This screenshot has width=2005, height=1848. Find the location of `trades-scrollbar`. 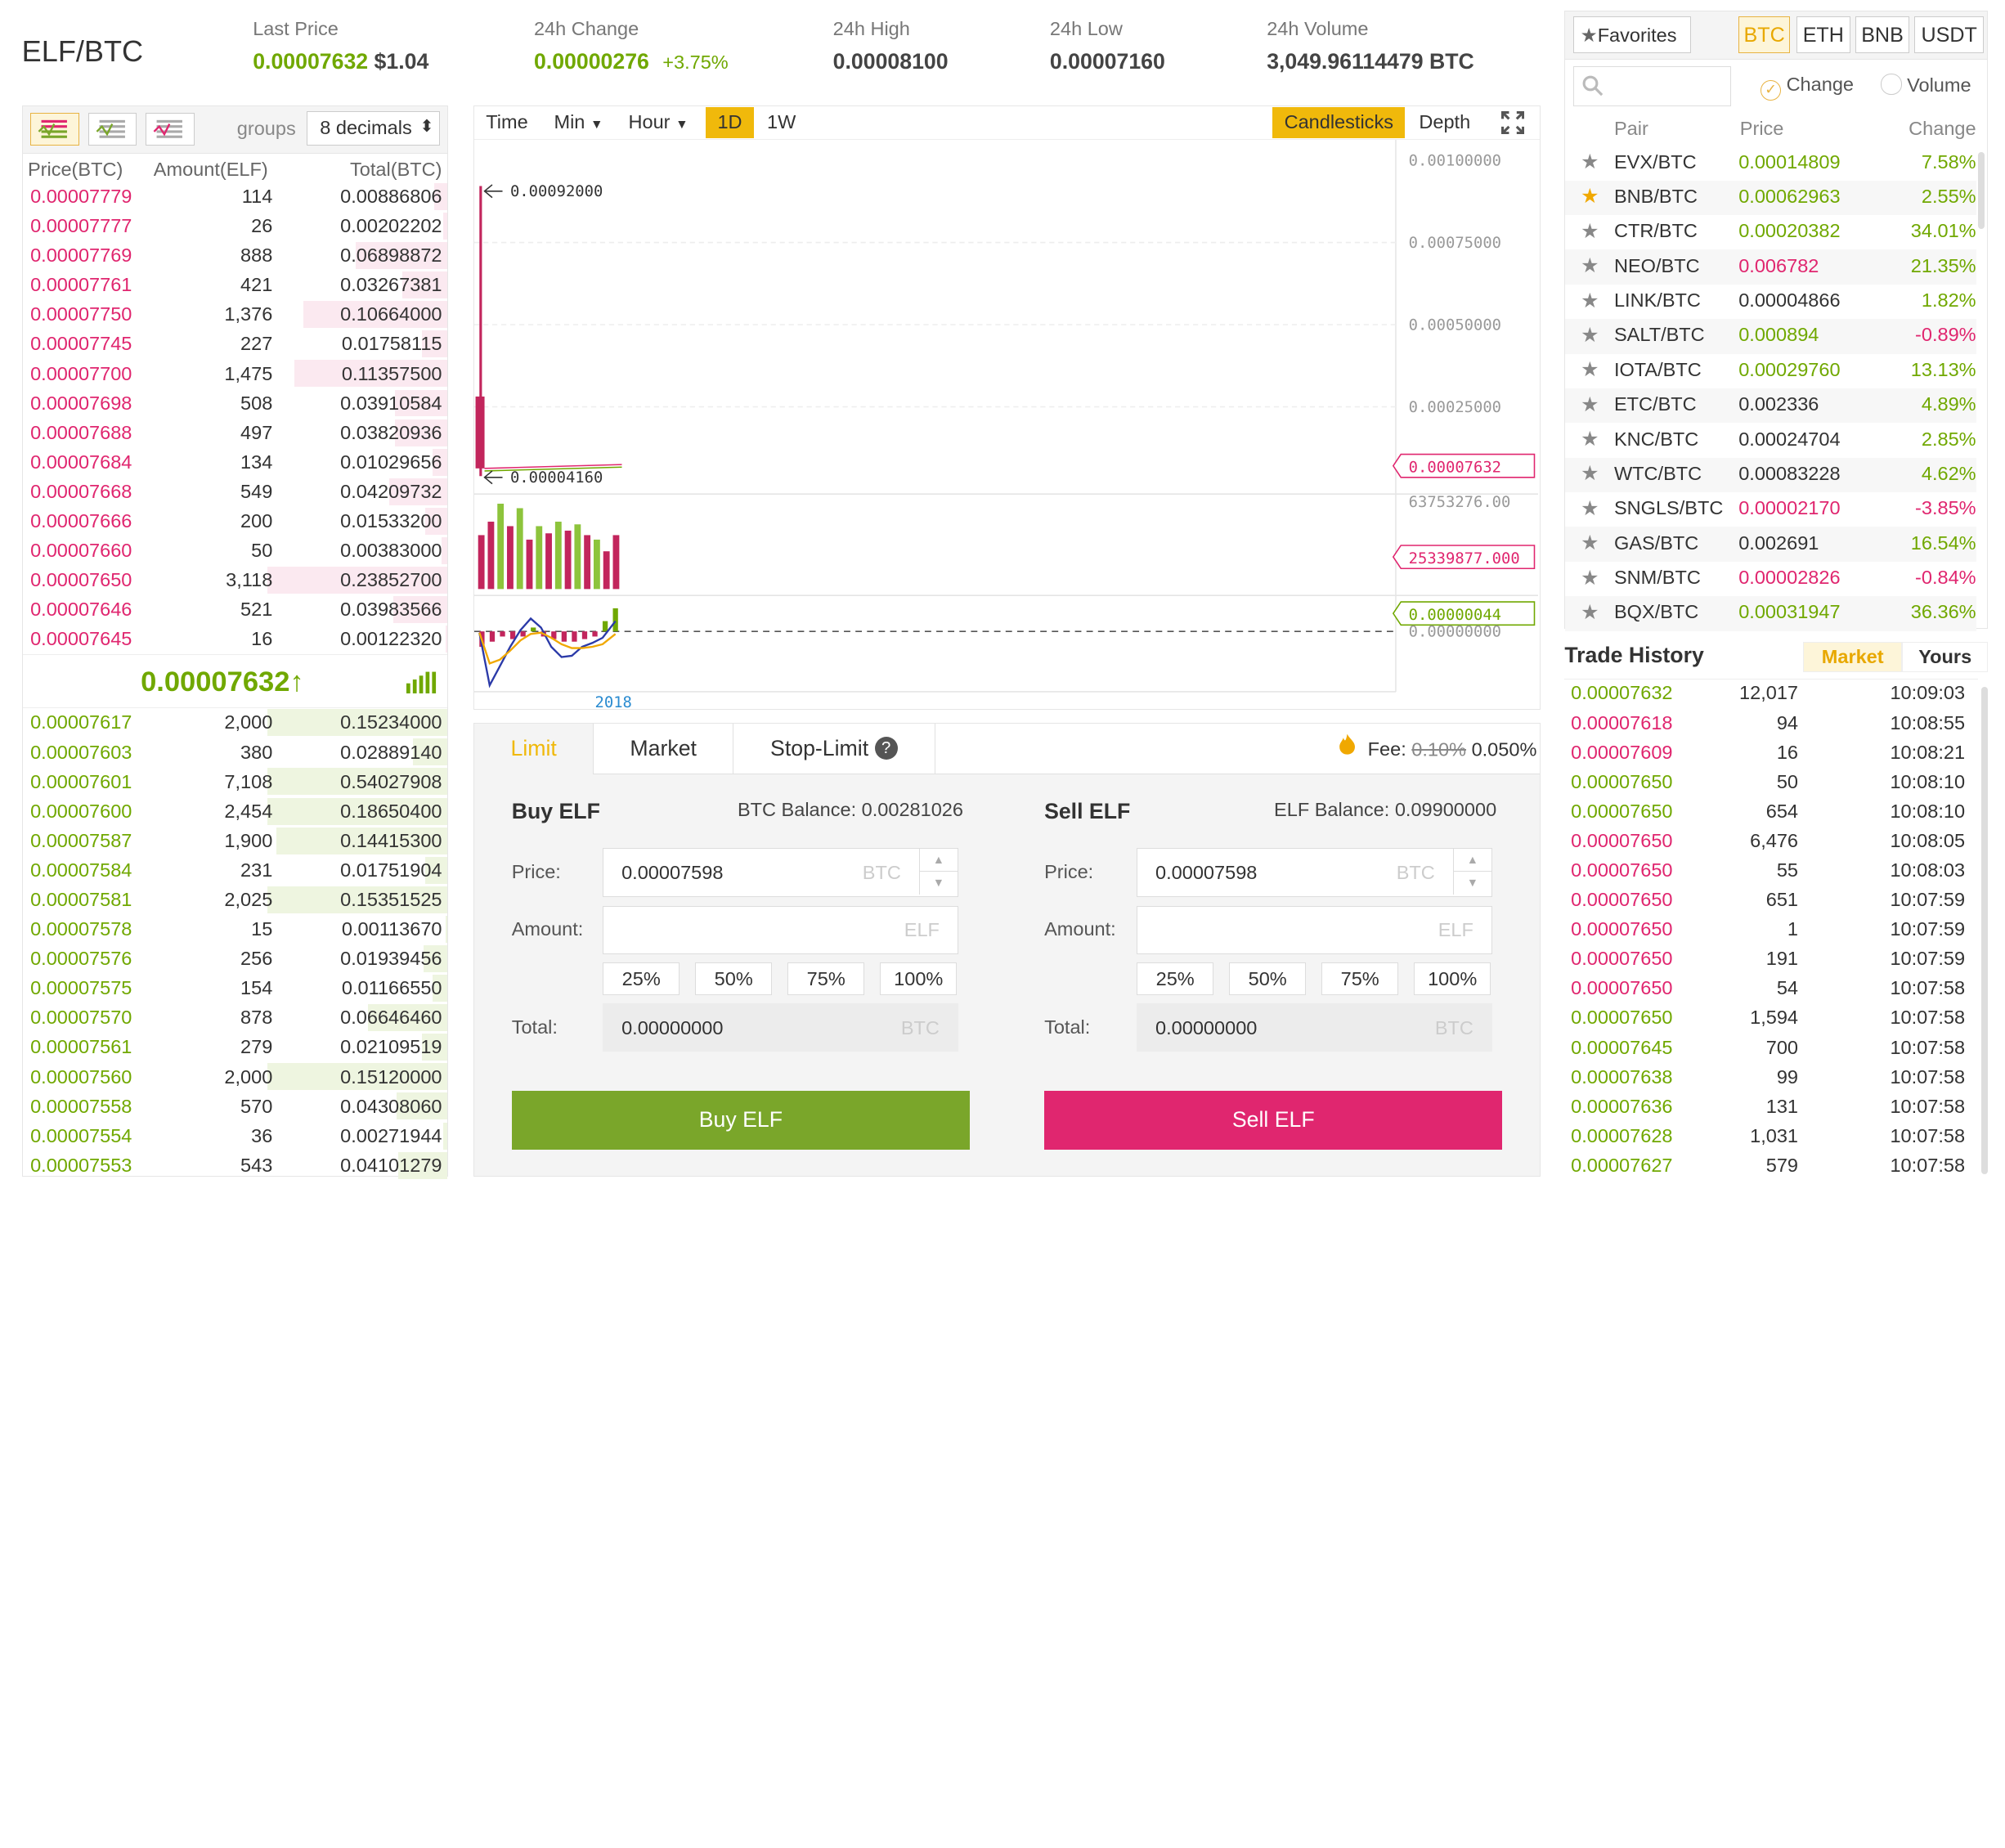

trades-scrollbar is located at coordinates (1985, 930).